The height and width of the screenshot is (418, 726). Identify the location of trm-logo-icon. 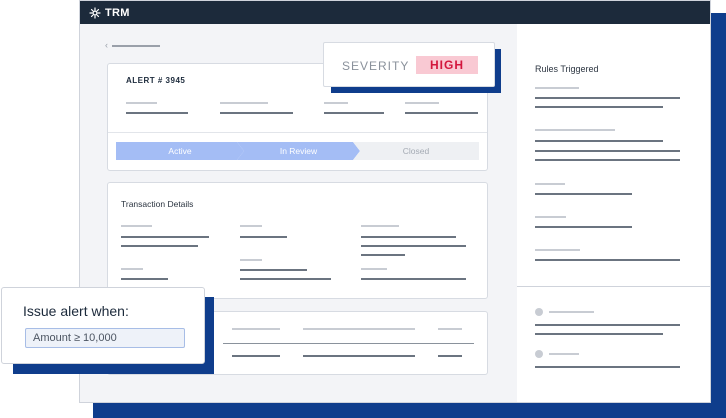
(95, 12).